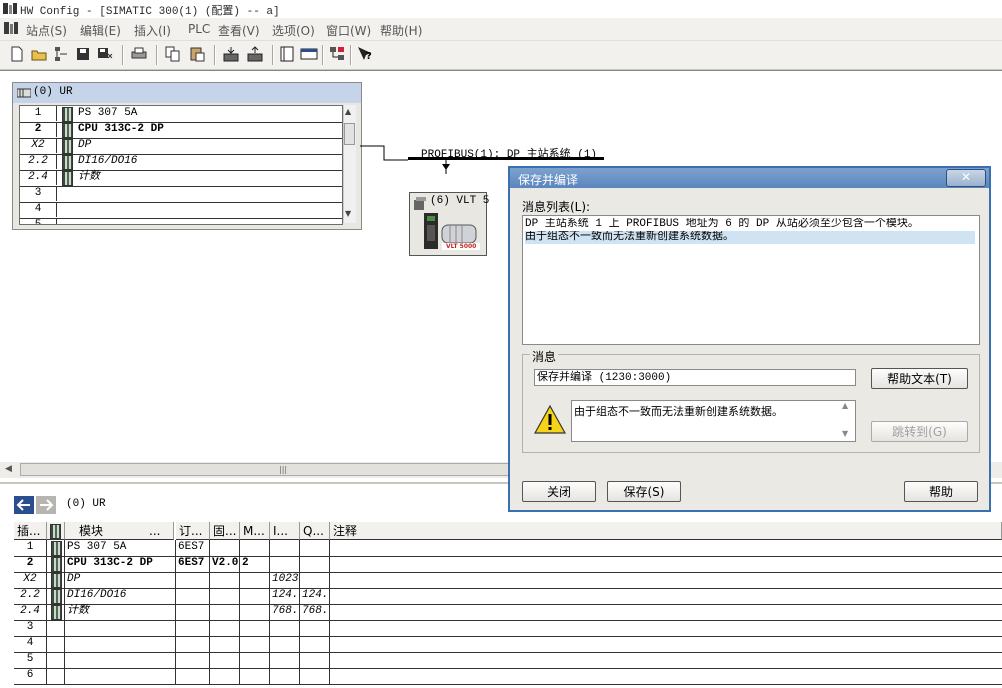 Image resolution: width=1002 pixels, height=688 pixels. What do you see at coordinates (100, 30) in the screenshot?
I see `menu-edit: 编辑(E)` at bounding box center [100, 30].